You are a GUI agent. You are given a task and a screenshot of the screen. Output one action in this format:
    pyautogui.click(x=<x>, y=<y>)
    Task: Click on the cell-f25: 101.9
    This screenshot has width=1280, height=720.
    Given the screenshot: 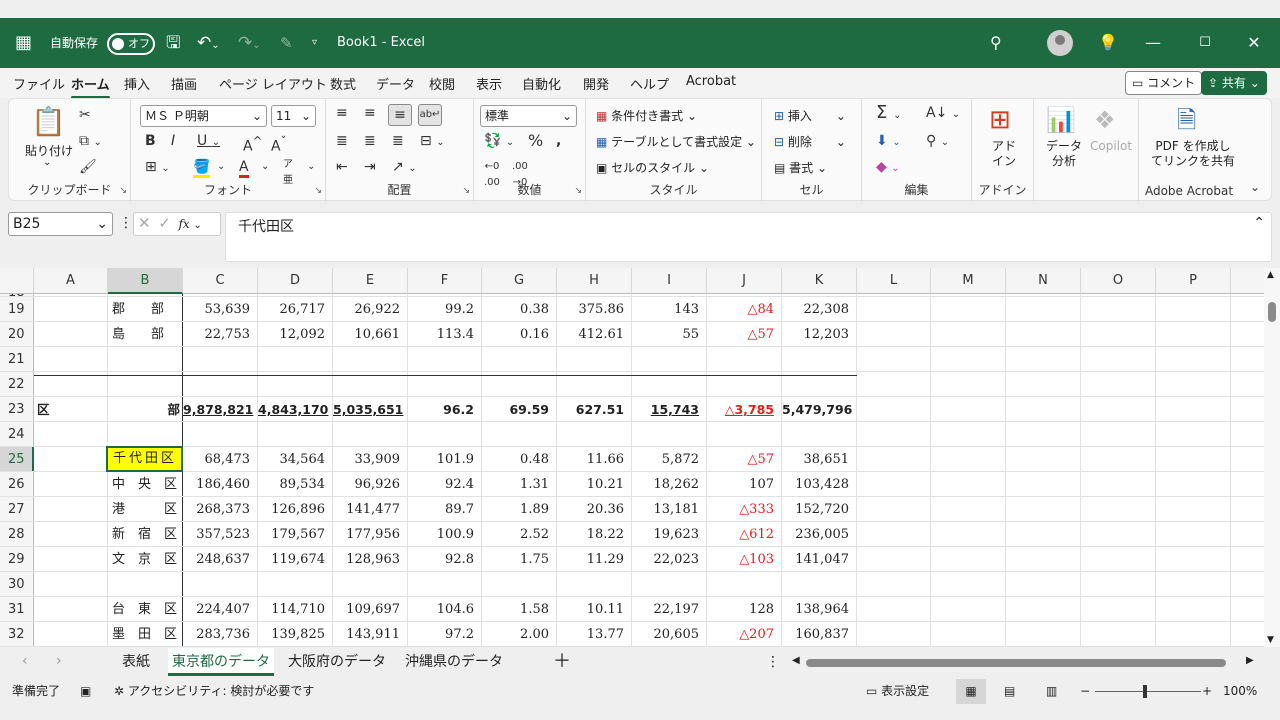 What is the action you would take?
    pyautogui.click(x=445, y=459)
    